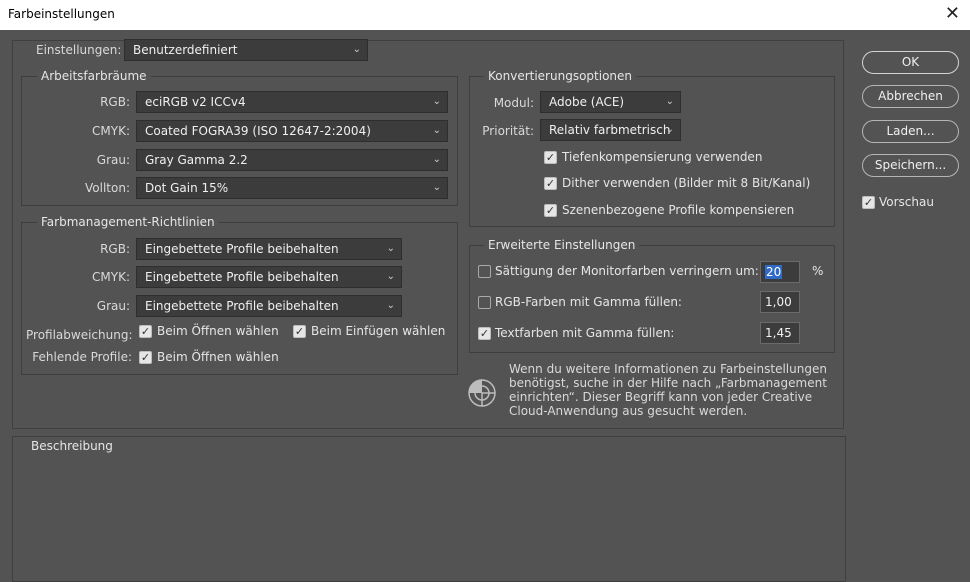 This screenshot has width=970, height=582. What do you see at coordinates (662, 157) in the screenshot?
I see `bpc-label: Tiefenkompensierung verwenden` at bounding box center [662, 157].